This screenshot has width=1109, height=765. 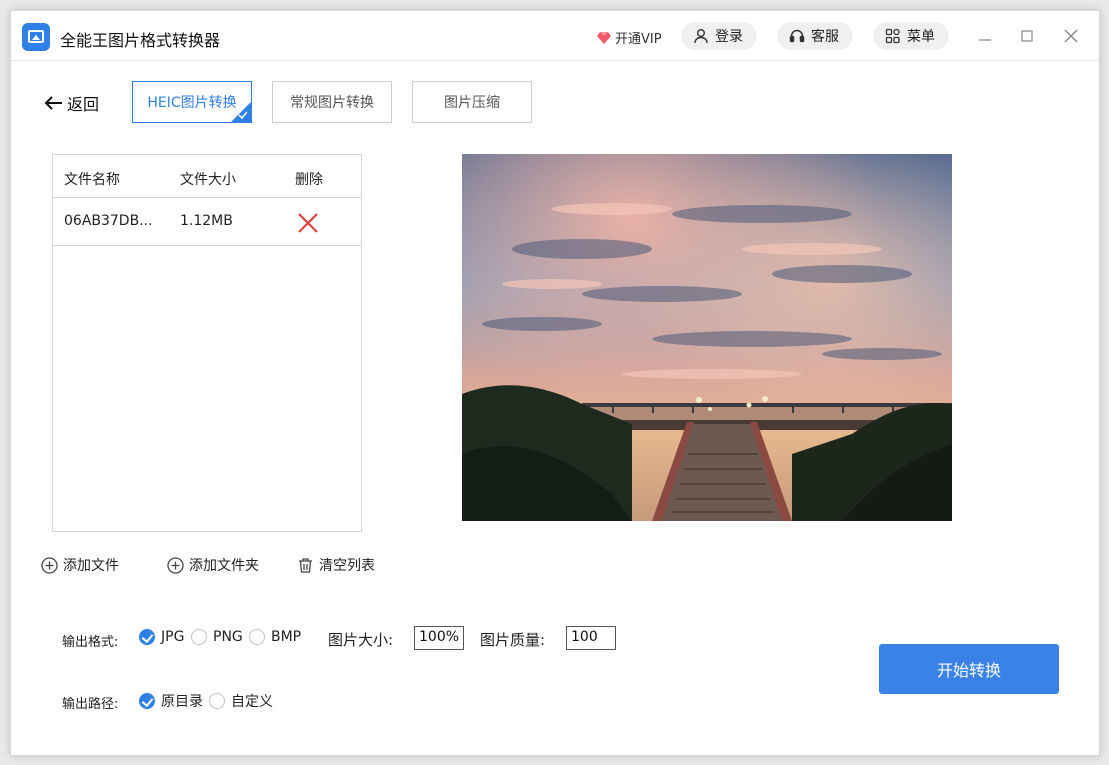 I want to click on vip-label: 开通VIP, so click(x=638, y=39).